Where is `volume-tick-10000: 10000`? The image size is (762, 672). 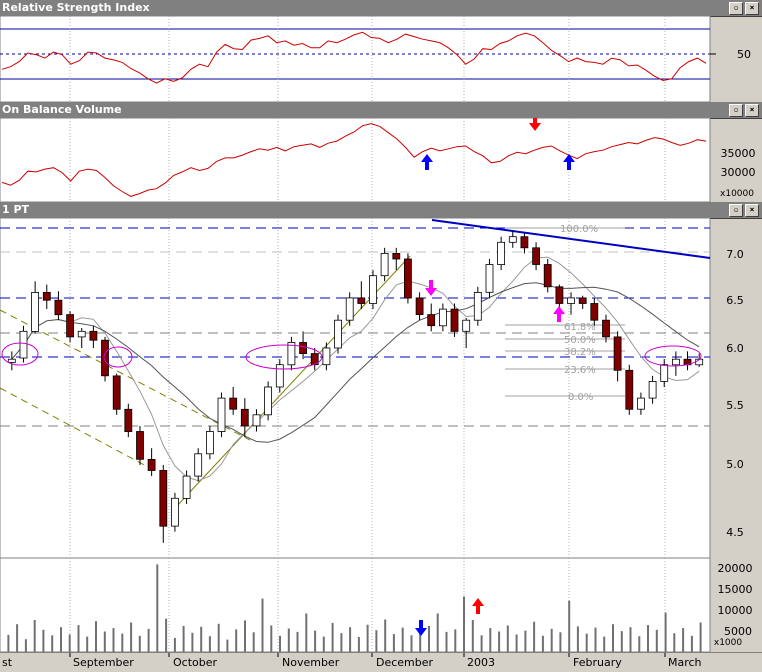
volume-tick-10000: 10000 is located at coordinates (735, 610).